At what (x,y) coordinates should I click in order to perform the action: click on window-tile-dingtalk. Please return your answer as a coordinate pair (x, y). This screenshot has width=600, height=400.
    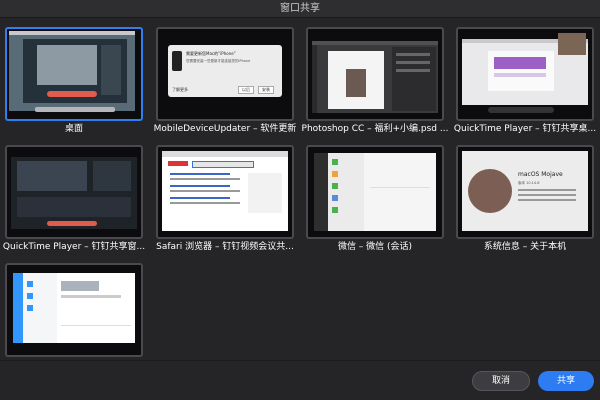
    Looking at the image, I should click on (74, 315).